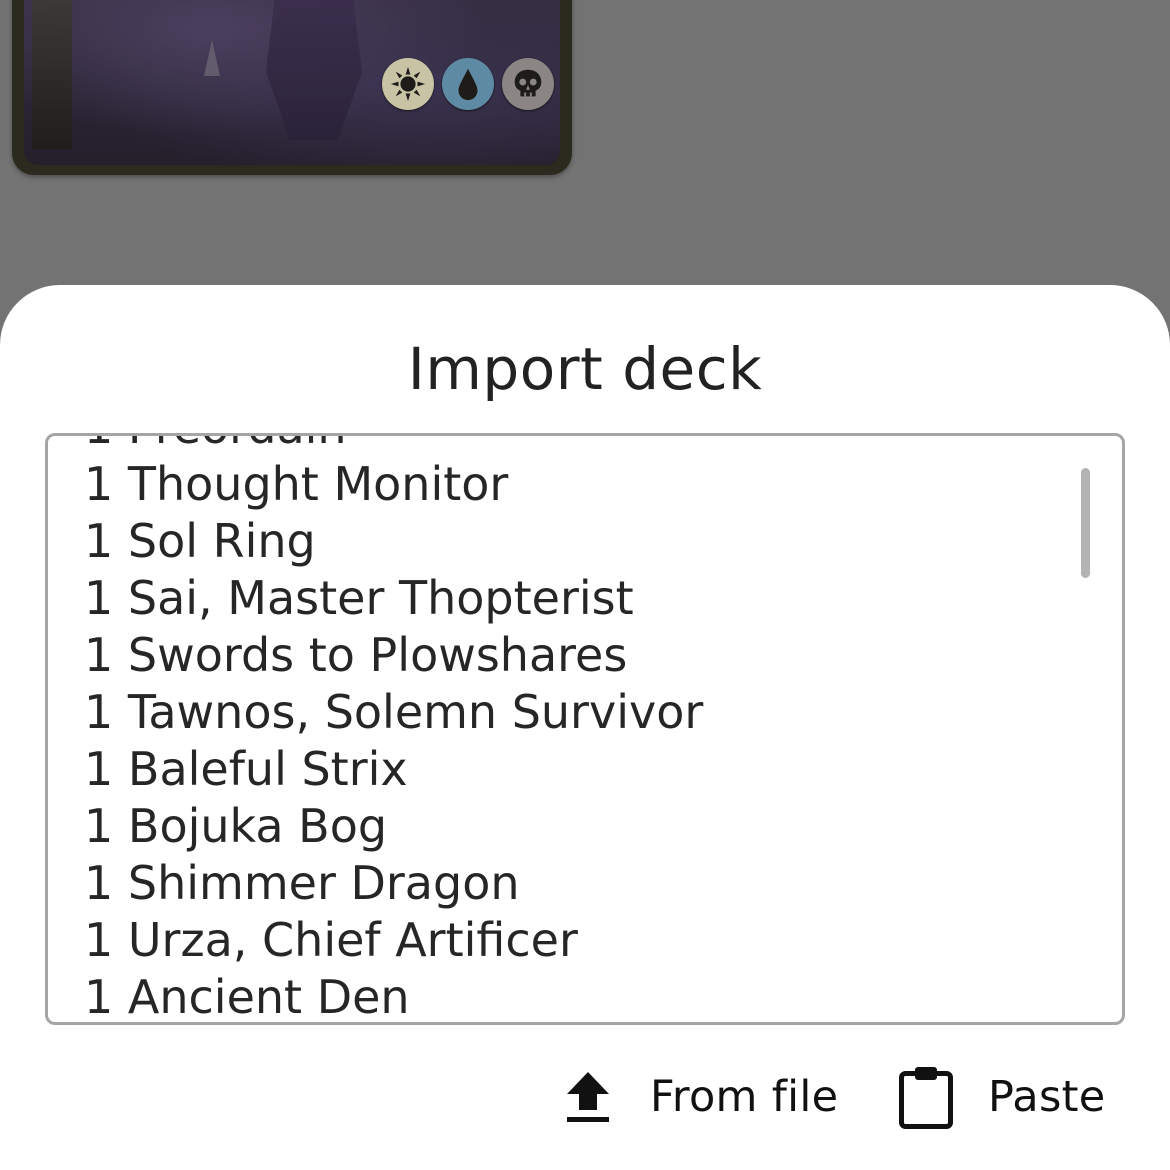 Image resolution: width=1170 pixels, height=1170 pixels. I want to click on black-skull-icon, so click(528, 84).